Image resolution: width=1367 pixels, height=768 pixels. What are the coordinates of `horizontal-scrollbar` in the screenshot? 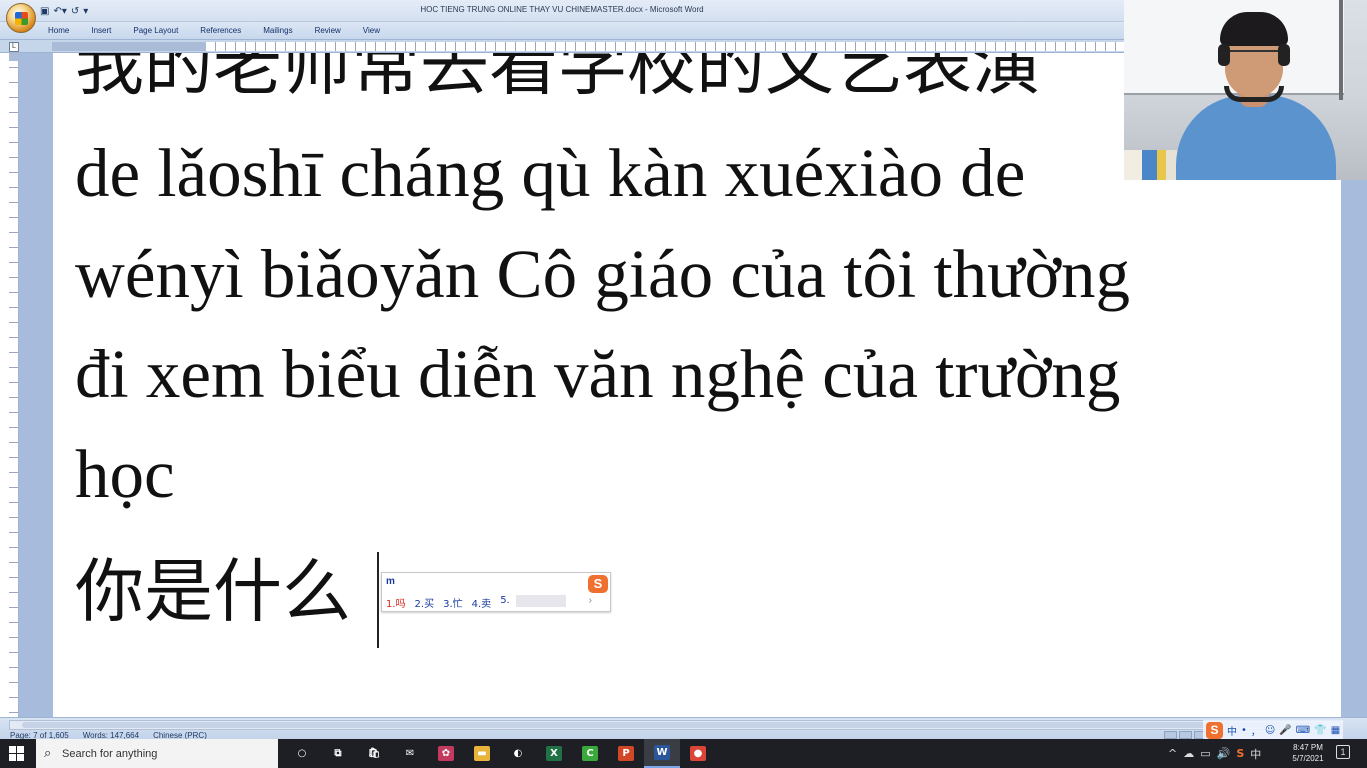 It's located at (675, 725).